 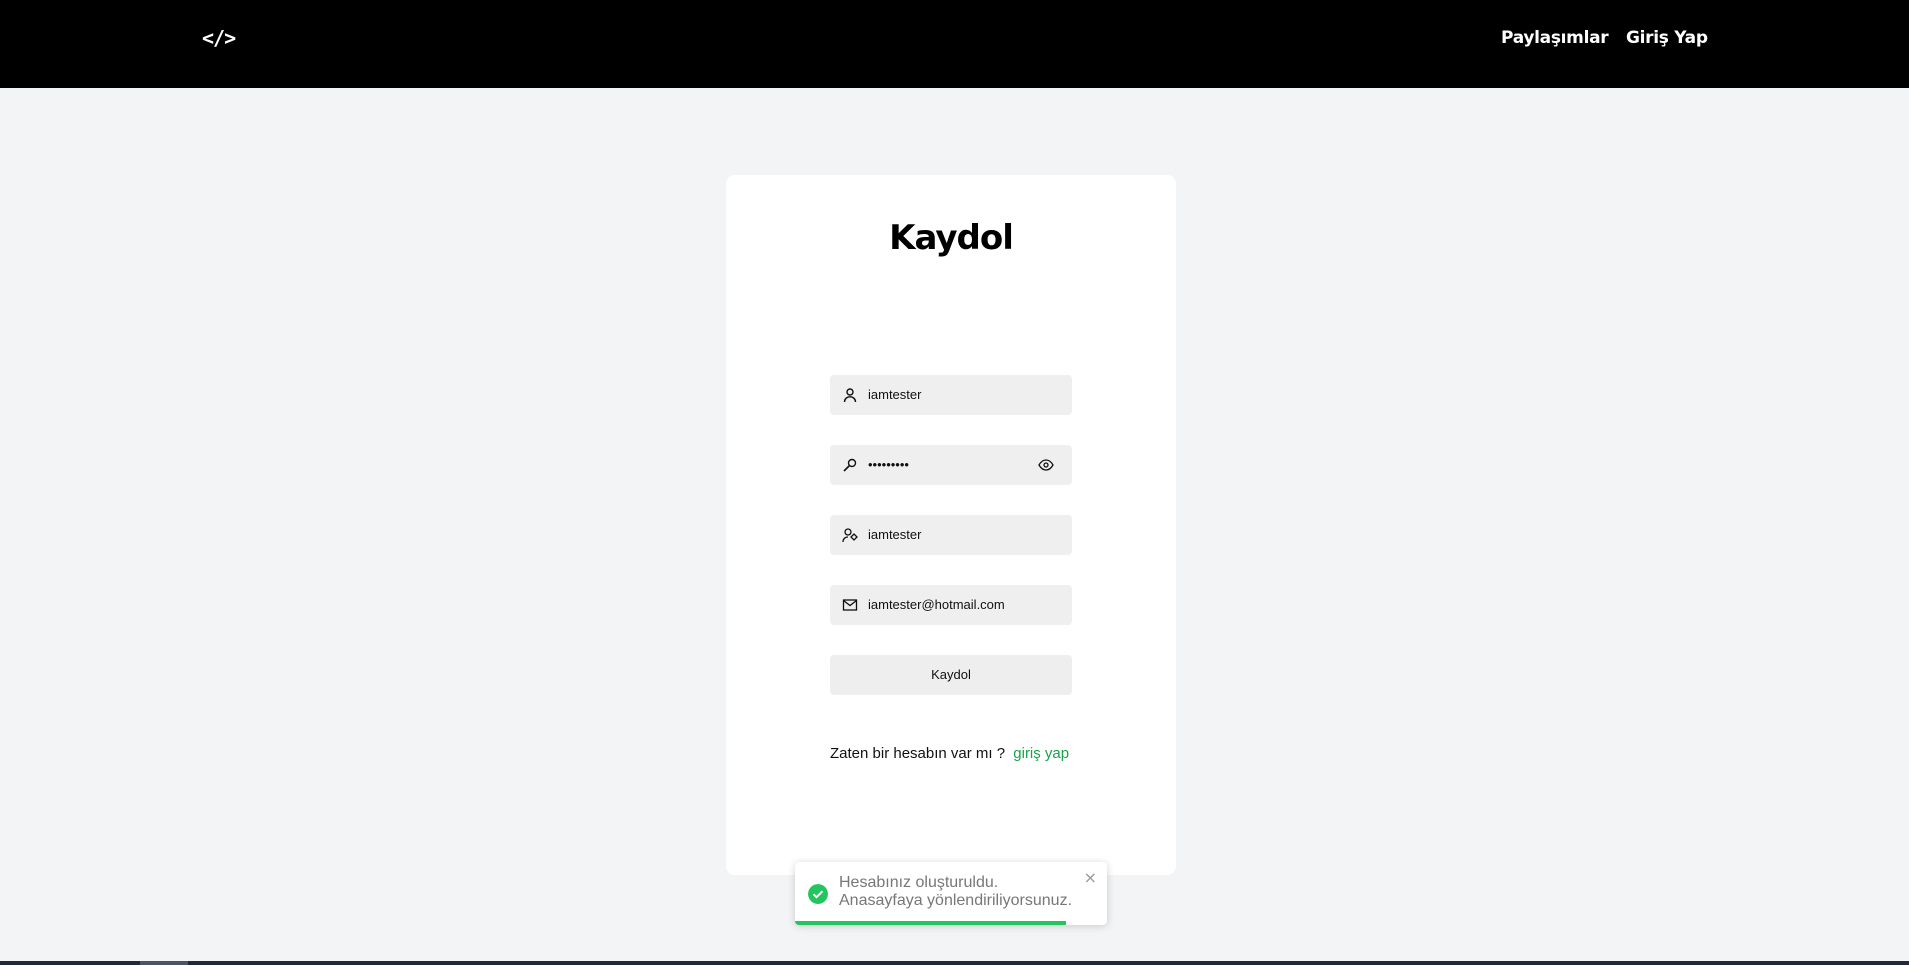 What do you see at coordinates (1090, 877) in the screenshot?
I see `close-icon: ×` at bounding box center [1090, 877].